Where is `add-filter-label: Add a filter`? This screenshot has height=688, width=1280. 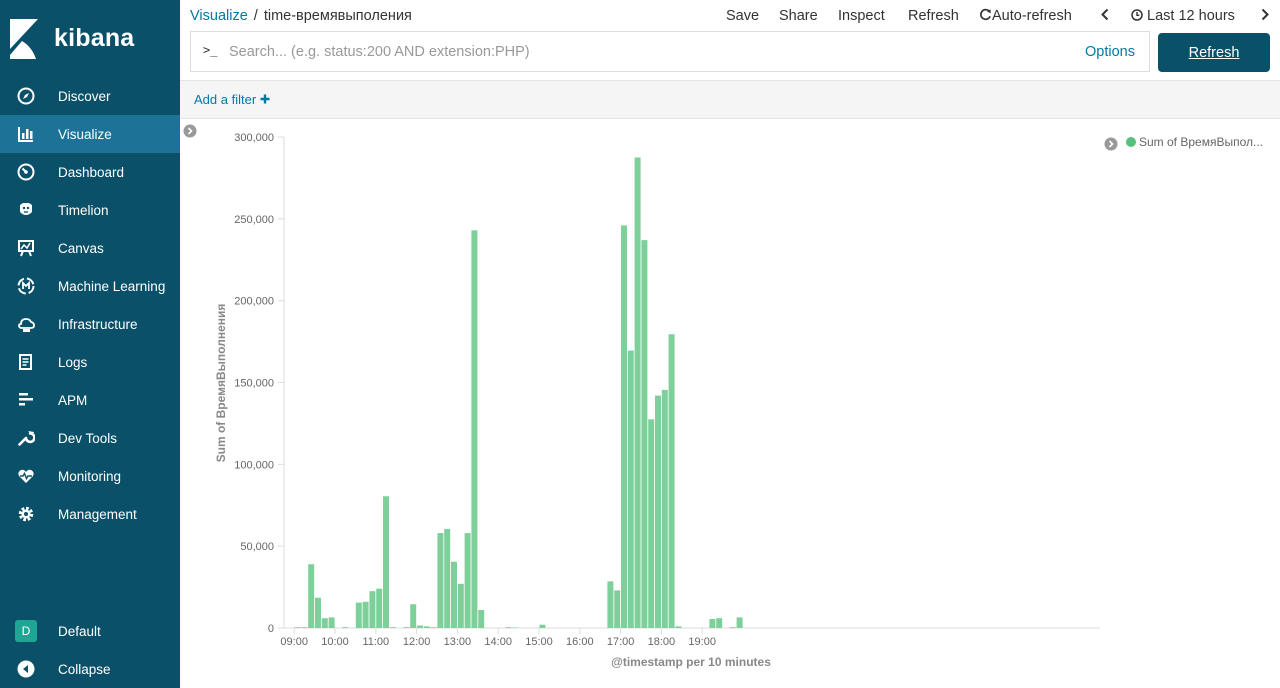
add-filter-label: Add a filter is located at coordinates (225, 99).